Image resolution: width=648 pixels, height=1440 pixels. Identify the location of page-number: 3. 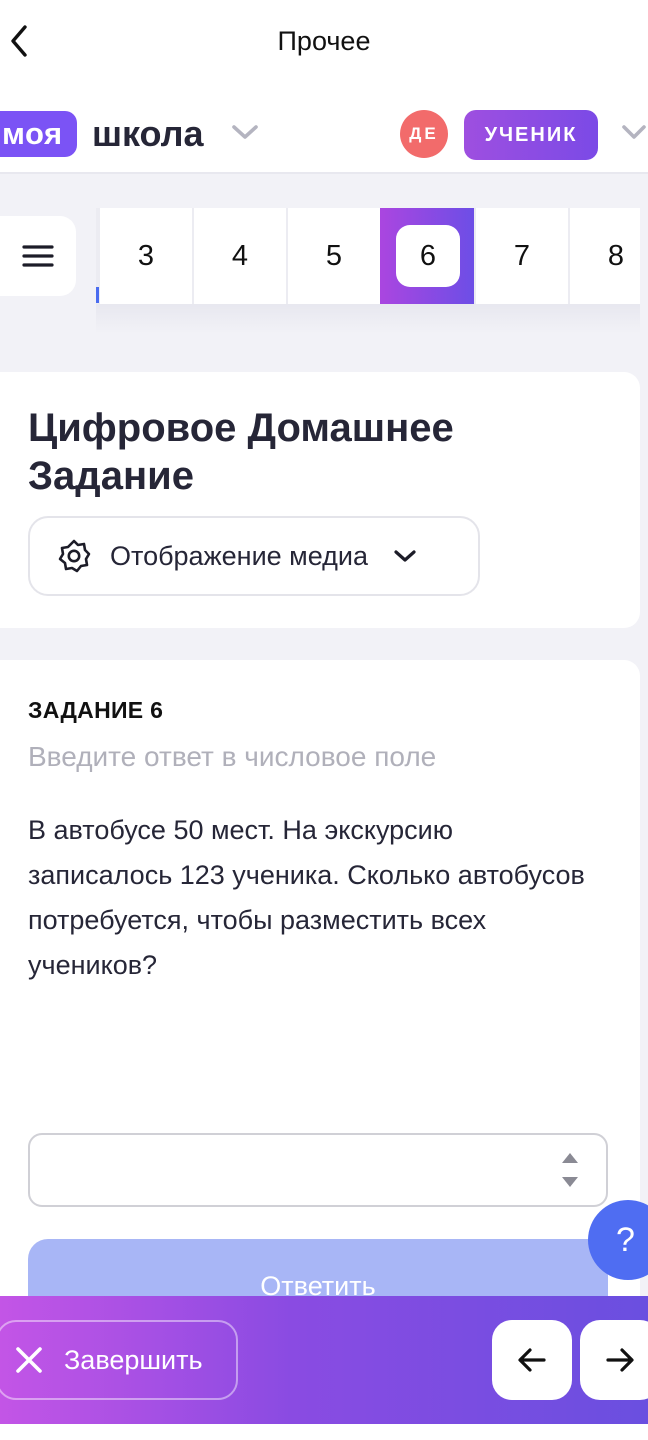
(146, 255).